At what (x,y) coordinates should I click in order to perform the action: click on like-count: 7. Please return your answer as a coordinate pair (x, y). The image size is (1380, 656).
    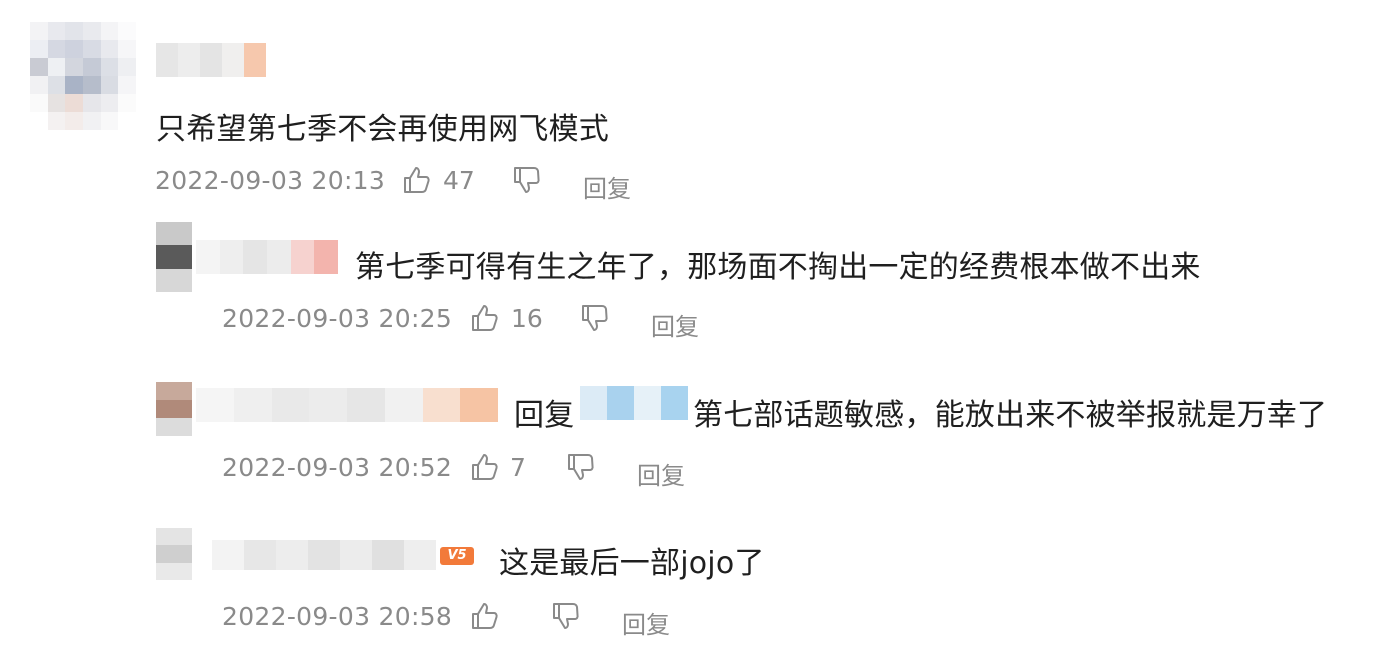
    Looking at the image, I should click on (518, 467).